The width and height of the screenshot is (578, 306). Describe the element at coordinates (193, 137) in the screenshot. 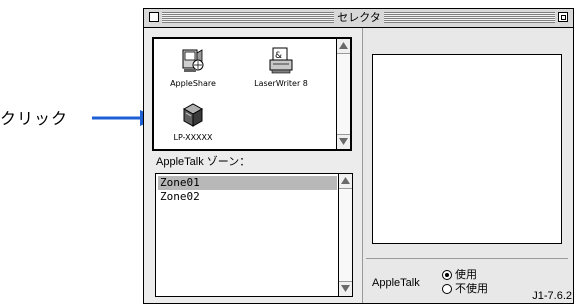

I see `device-label: LP-XXXXX` at that location.